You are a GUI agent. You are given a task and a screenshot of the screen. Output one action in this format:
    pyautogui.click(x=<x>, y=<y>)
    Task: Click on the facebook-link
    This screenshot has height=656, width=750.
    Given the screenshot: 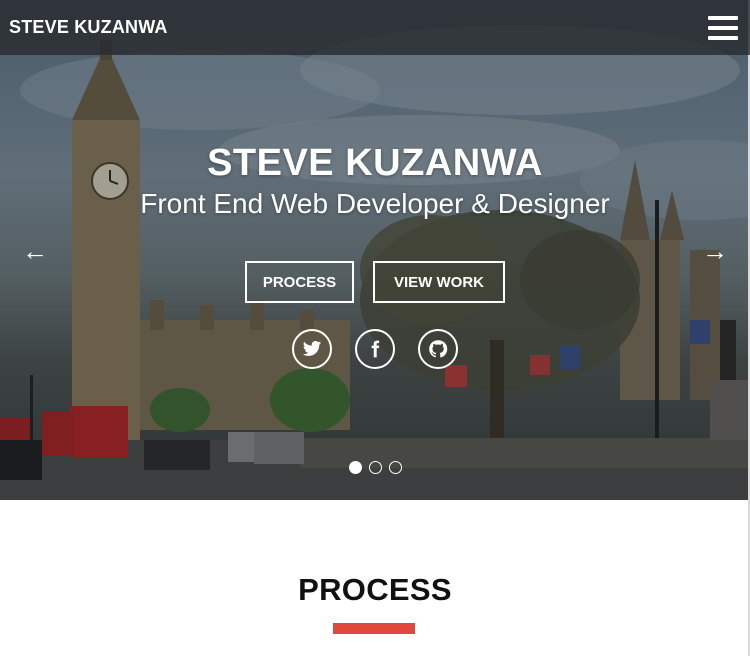 What is the action you would take?
    pyautogui.click(x=375, y=349)
    